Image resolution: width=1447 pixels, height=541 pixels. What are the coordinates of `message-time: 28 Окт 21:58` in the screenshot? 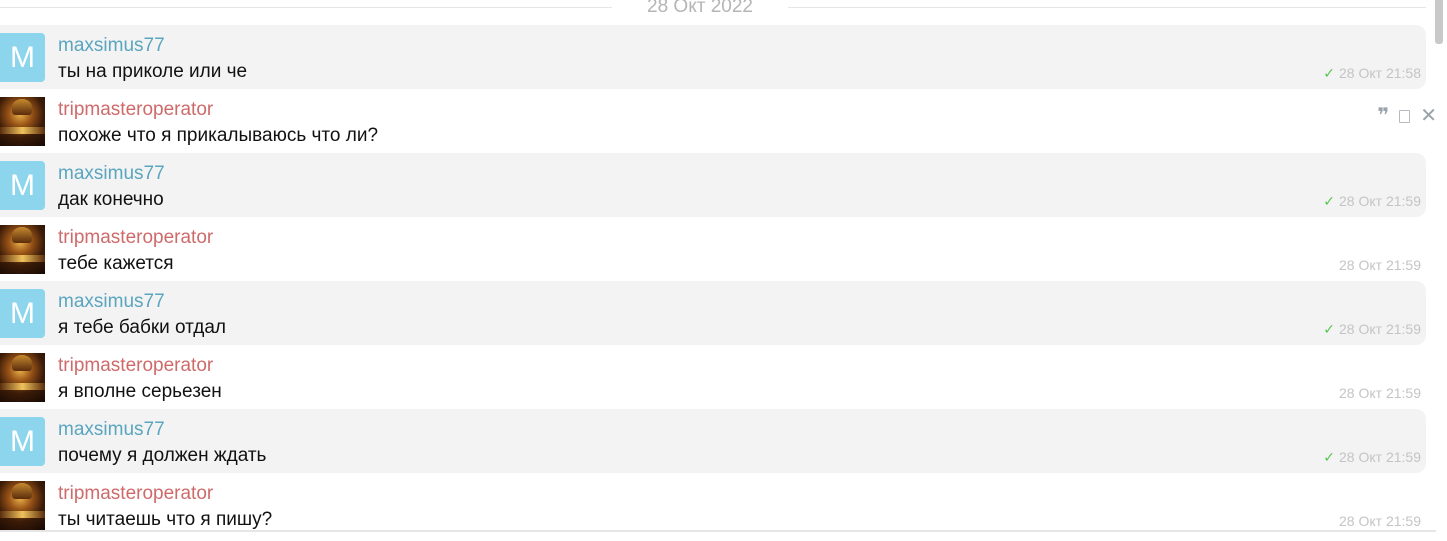 It's located at (1380, 73).